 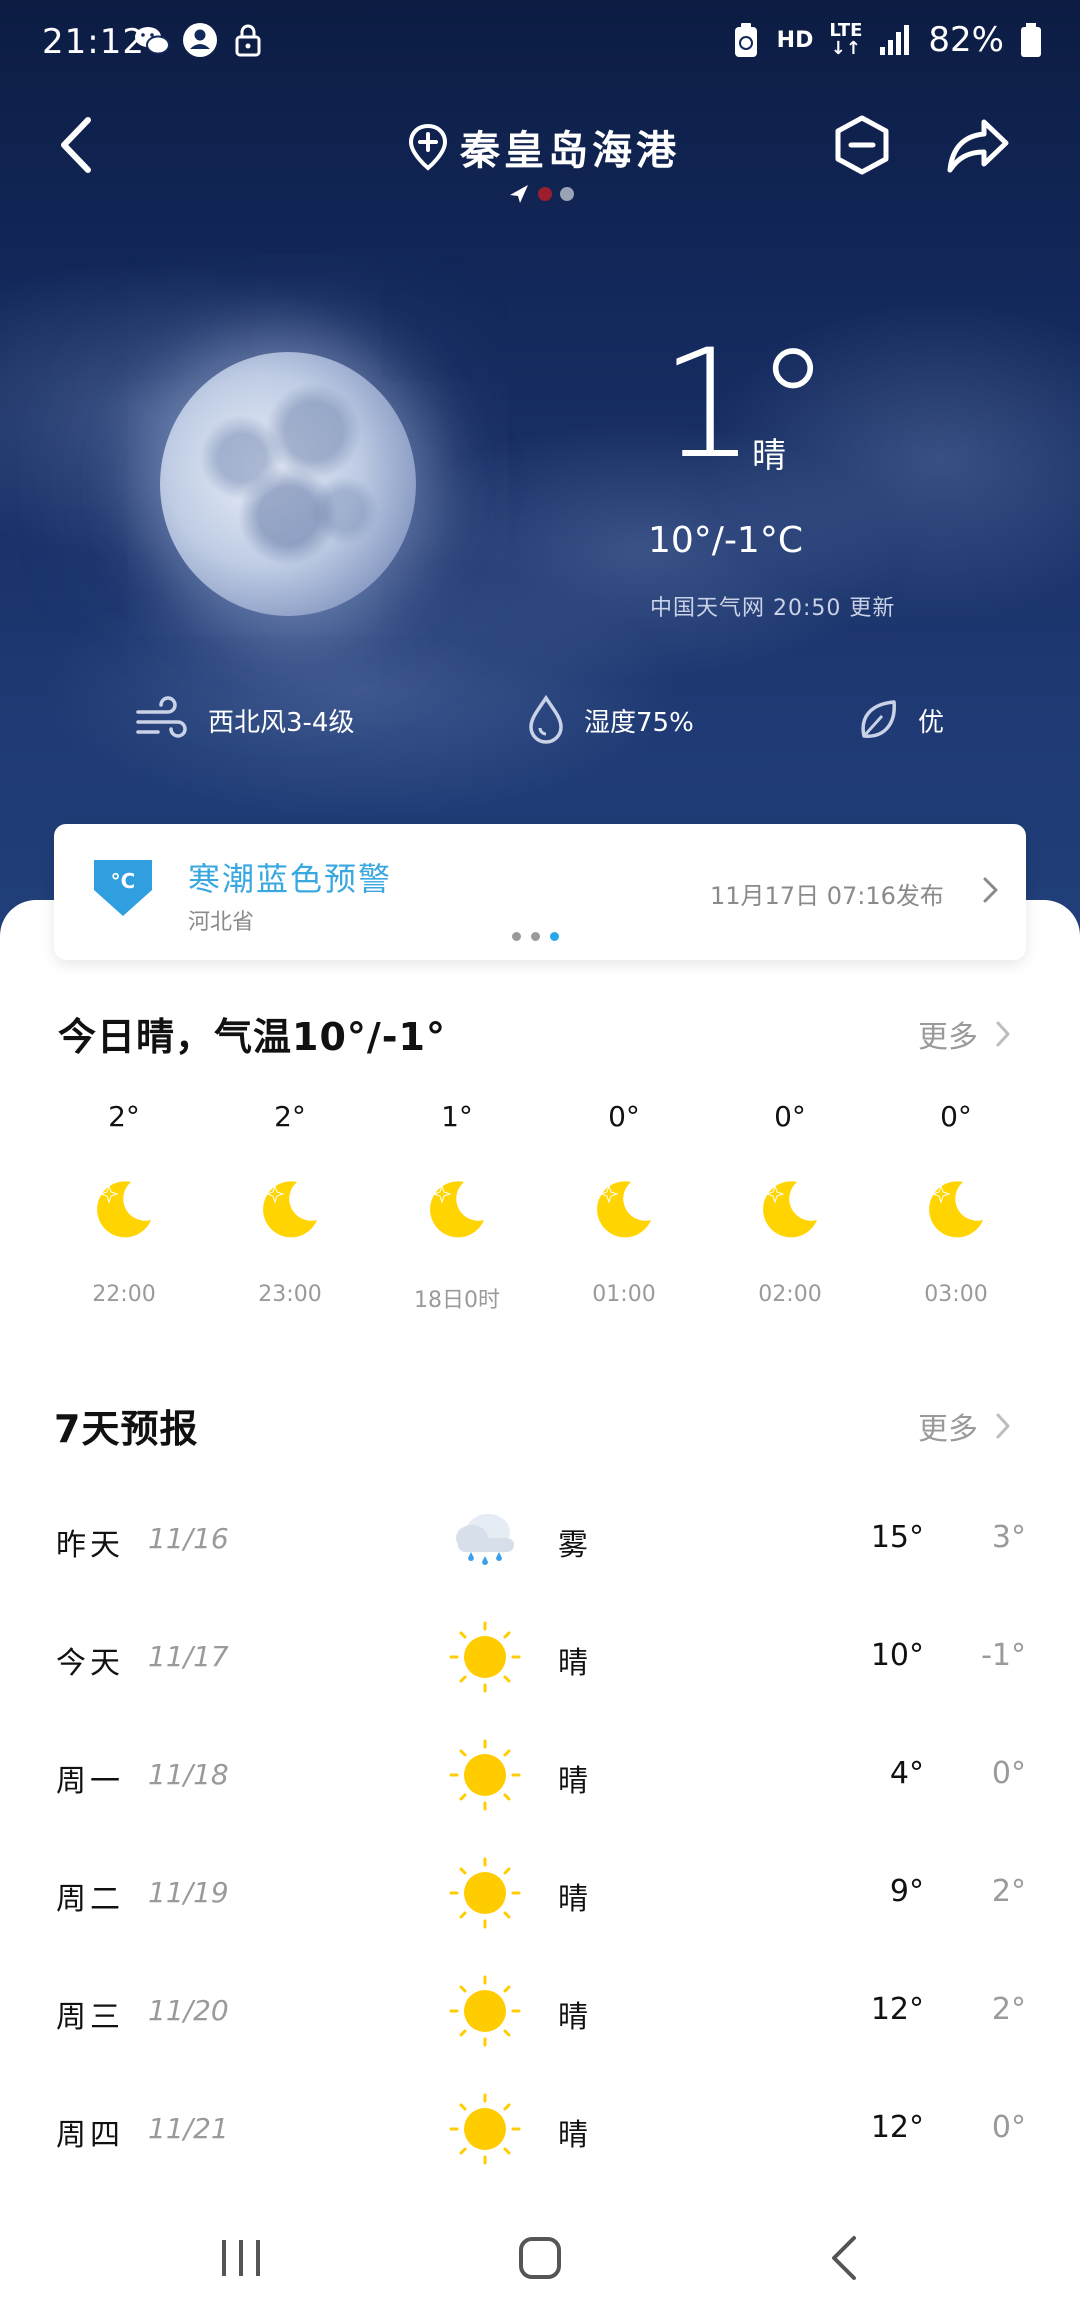 I want to click on carousel-dot-active, so click(x=554, y=936).